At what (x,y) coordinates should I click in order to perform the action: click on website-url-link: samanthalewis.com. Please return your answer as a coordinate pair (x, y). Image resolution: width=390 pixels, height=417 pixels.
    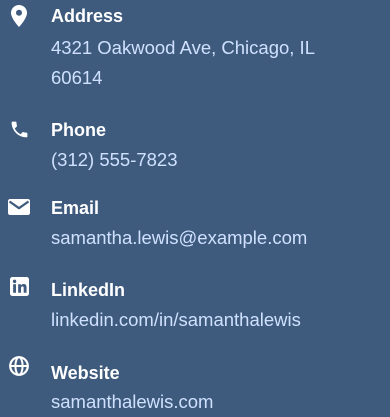
    Looking at the image, I should click on (220, 402).